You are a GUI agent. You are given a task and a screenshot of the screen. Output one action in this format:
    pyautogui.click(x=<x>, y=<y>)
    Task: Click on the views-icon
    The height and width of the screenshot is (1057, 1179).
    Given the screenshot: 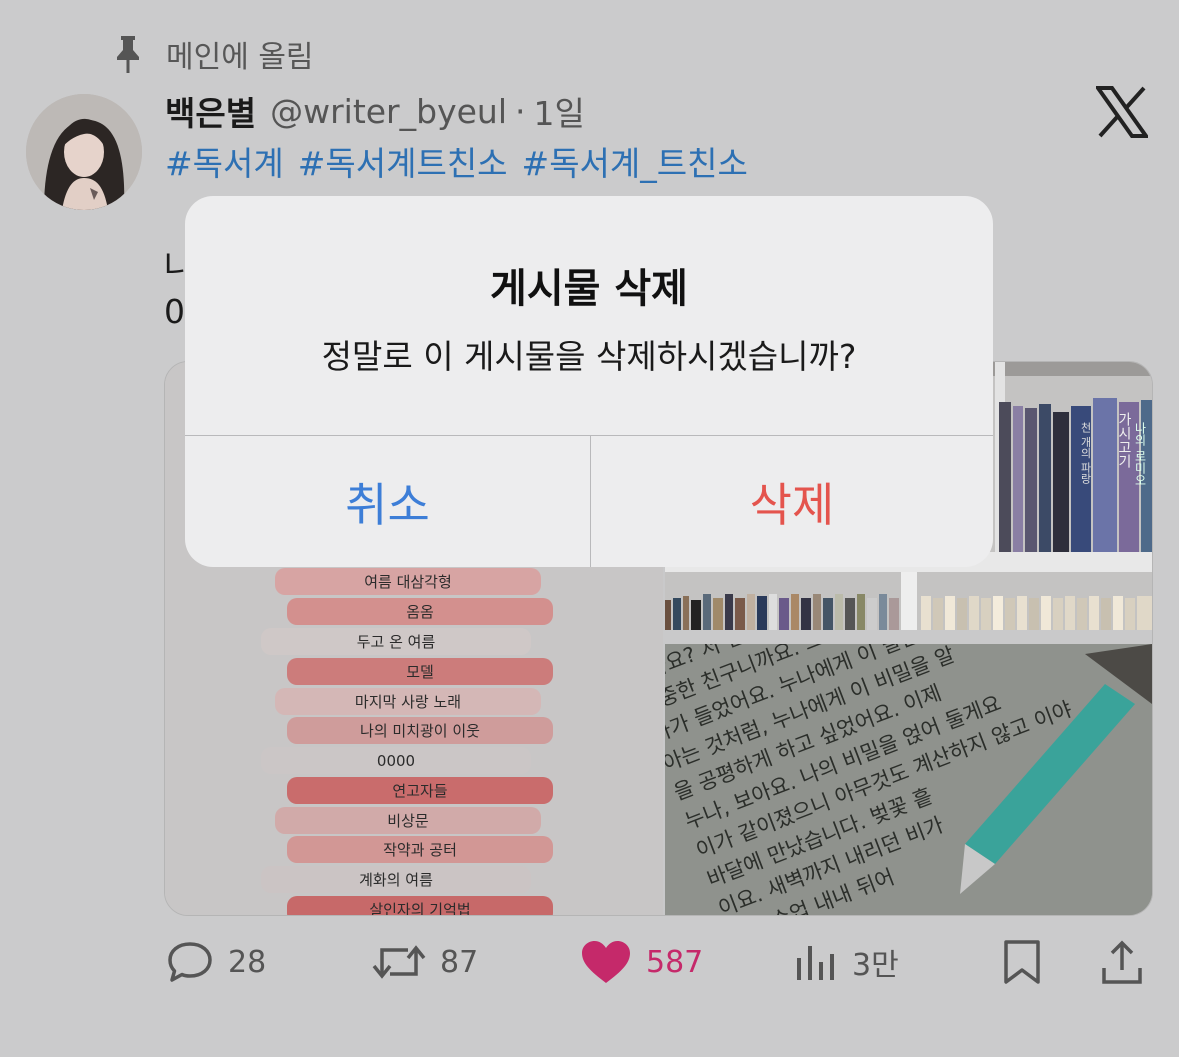 What is the action you would take?
    pyautogui.click(x=815, y=963)
    